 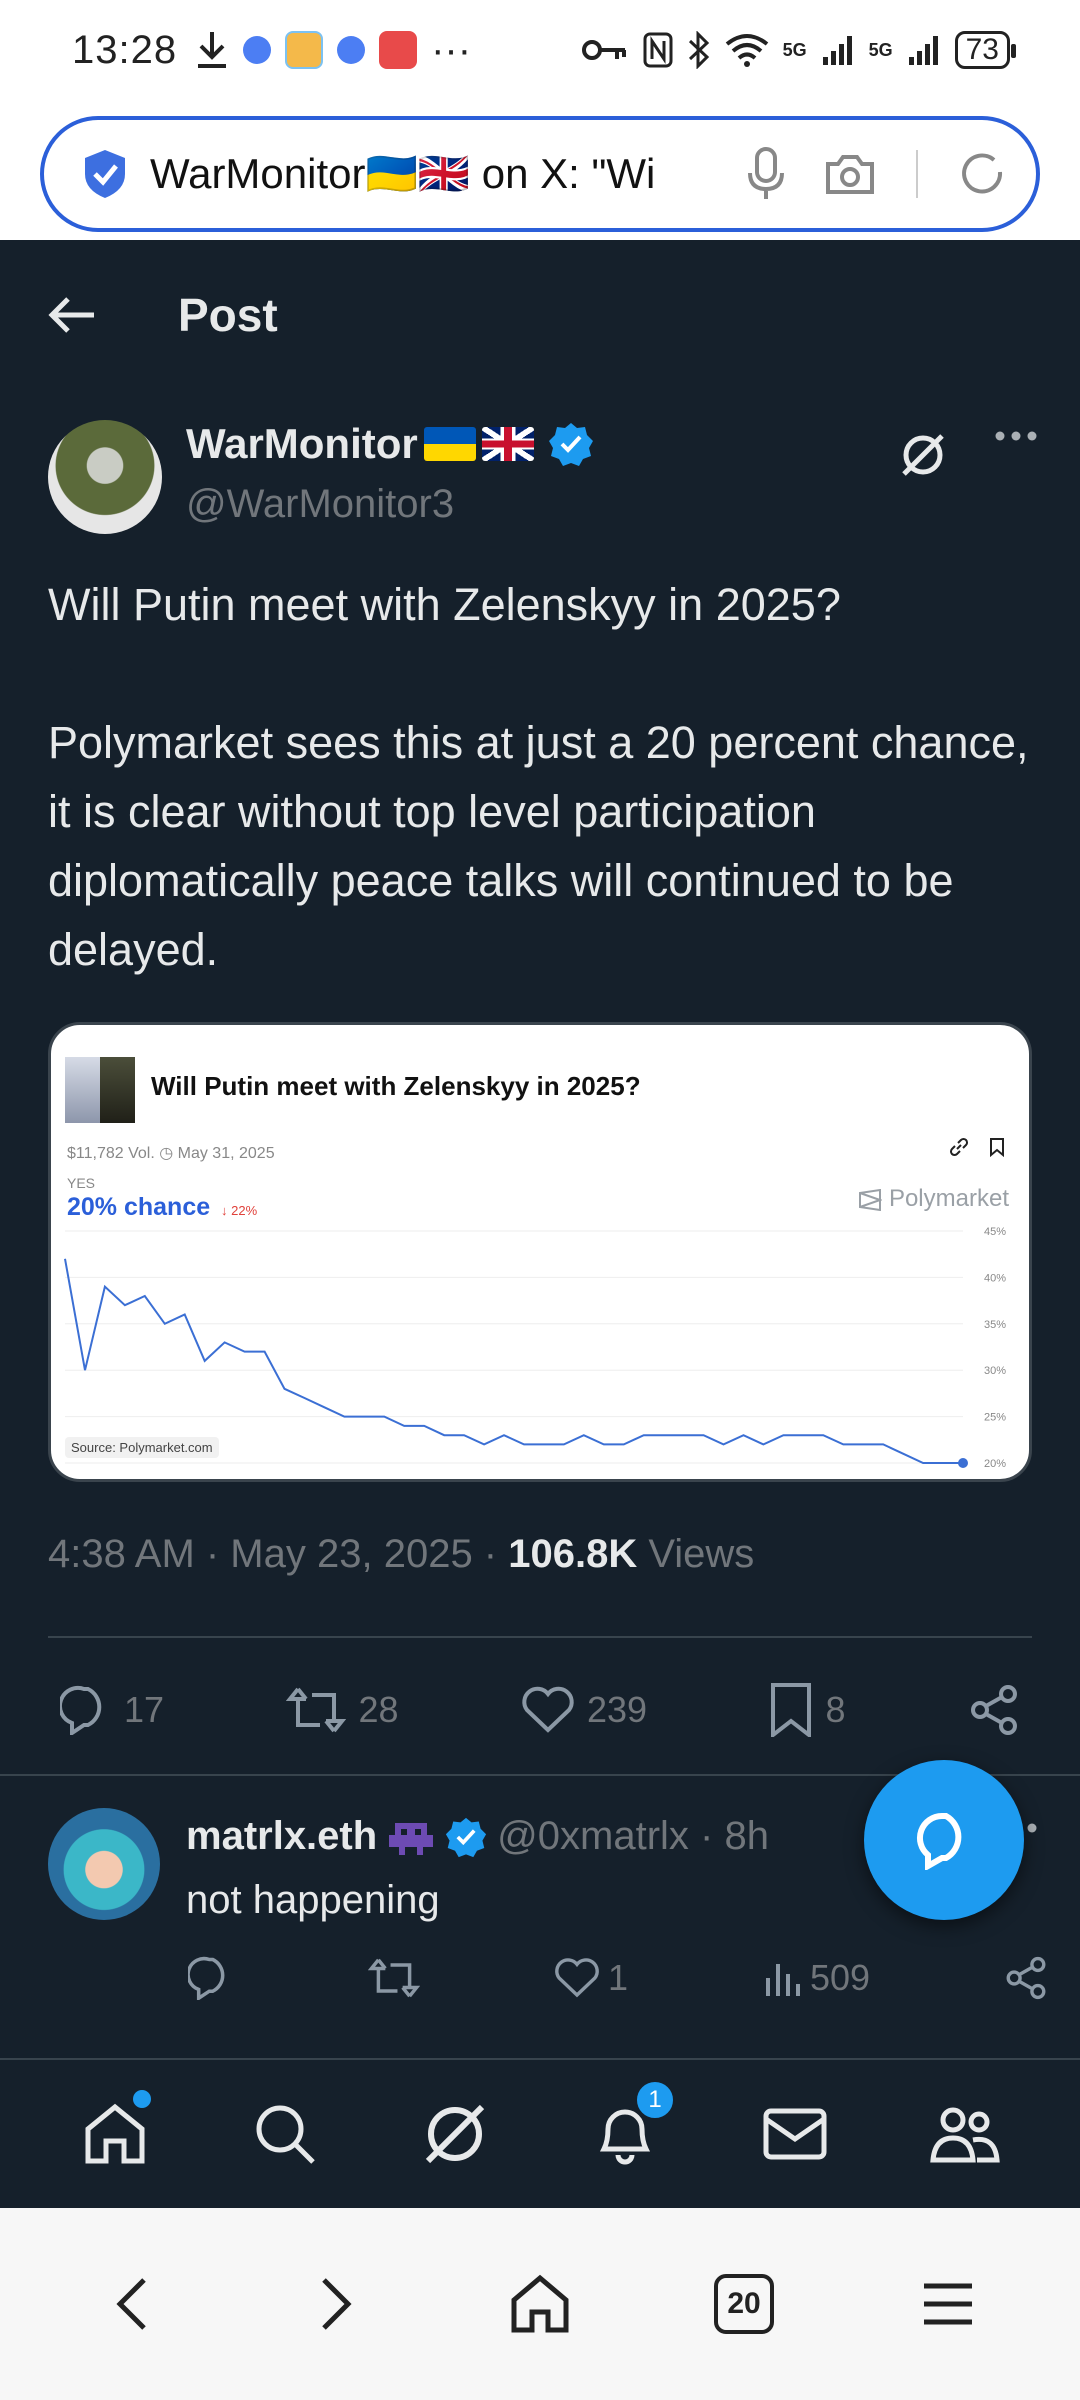 I want to click on reply-views-button: 509, so click(x=816, y=1978).